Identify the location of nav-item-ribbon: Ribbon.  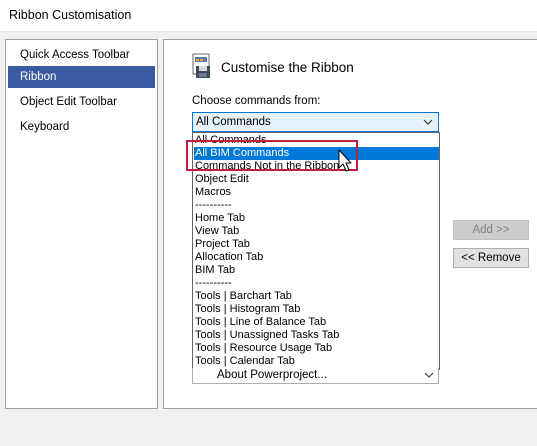
(81, 77).